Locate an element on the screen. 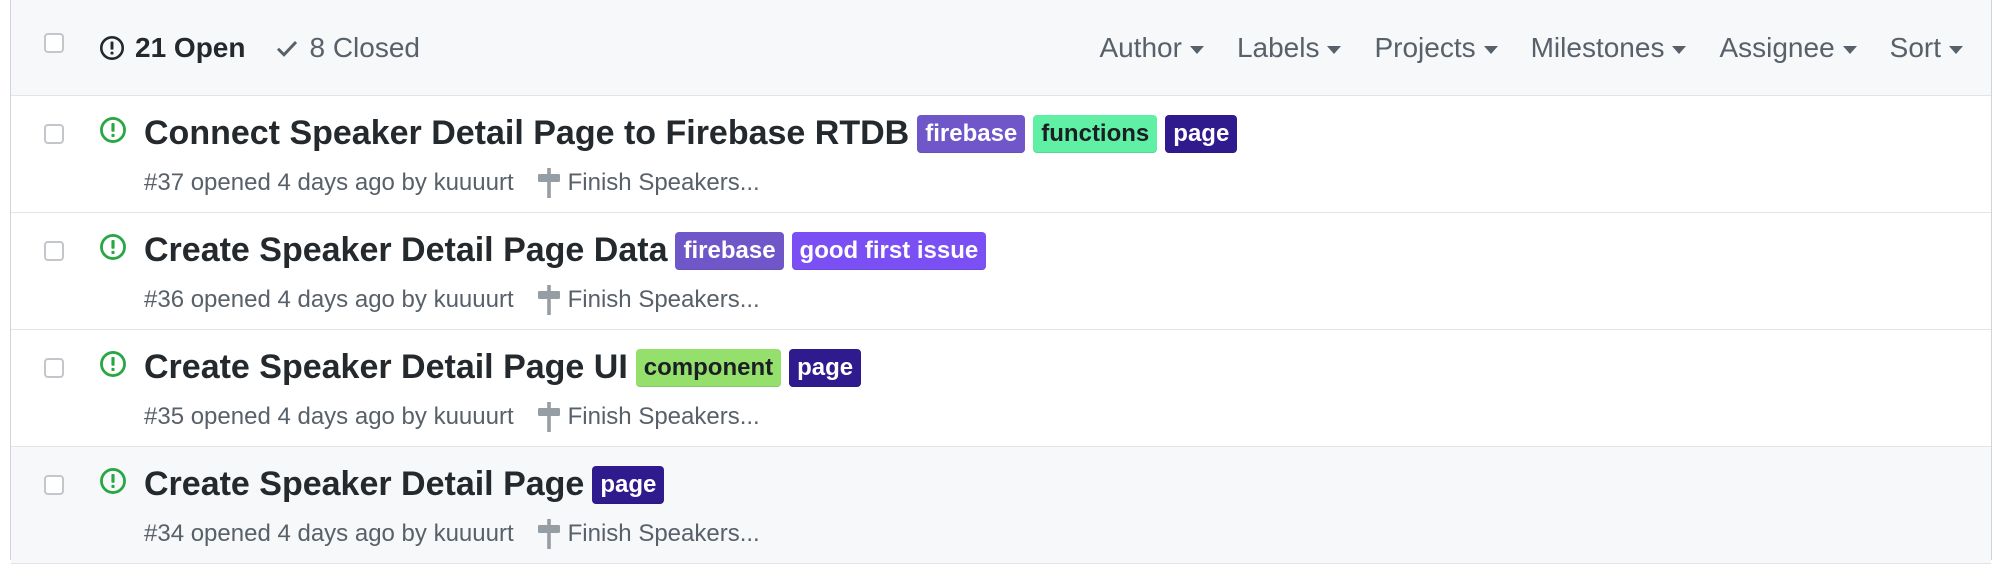  issue-meta: #36 opened 4 days ago by kuuuurt is located at coordinates (329, 299).